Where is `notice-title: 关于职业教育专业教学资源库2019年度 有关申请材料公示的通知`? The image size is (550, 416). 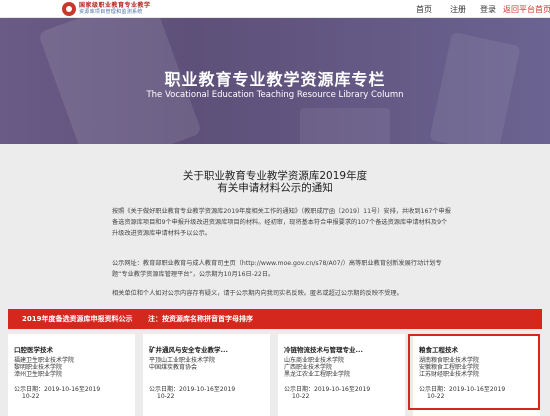
notice-title: 关于职业教育专业教学资源库2019年度 有关申请材料公示的通知 is located at coordinates (275, 182).